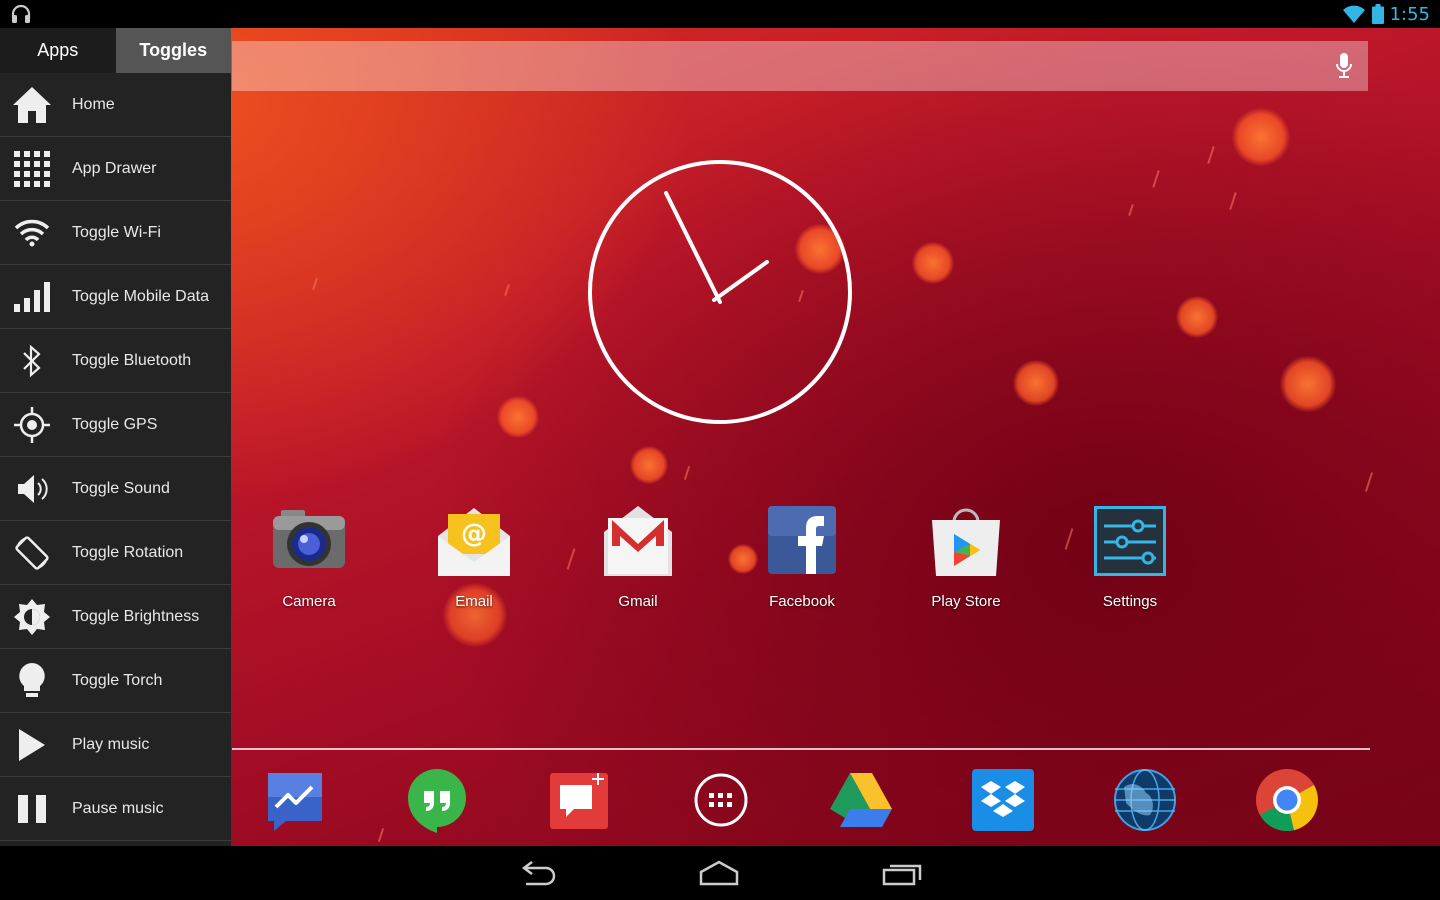  I want to click on panel-item-toggle-rotation: Toggle Rotation, so click(115, 553).